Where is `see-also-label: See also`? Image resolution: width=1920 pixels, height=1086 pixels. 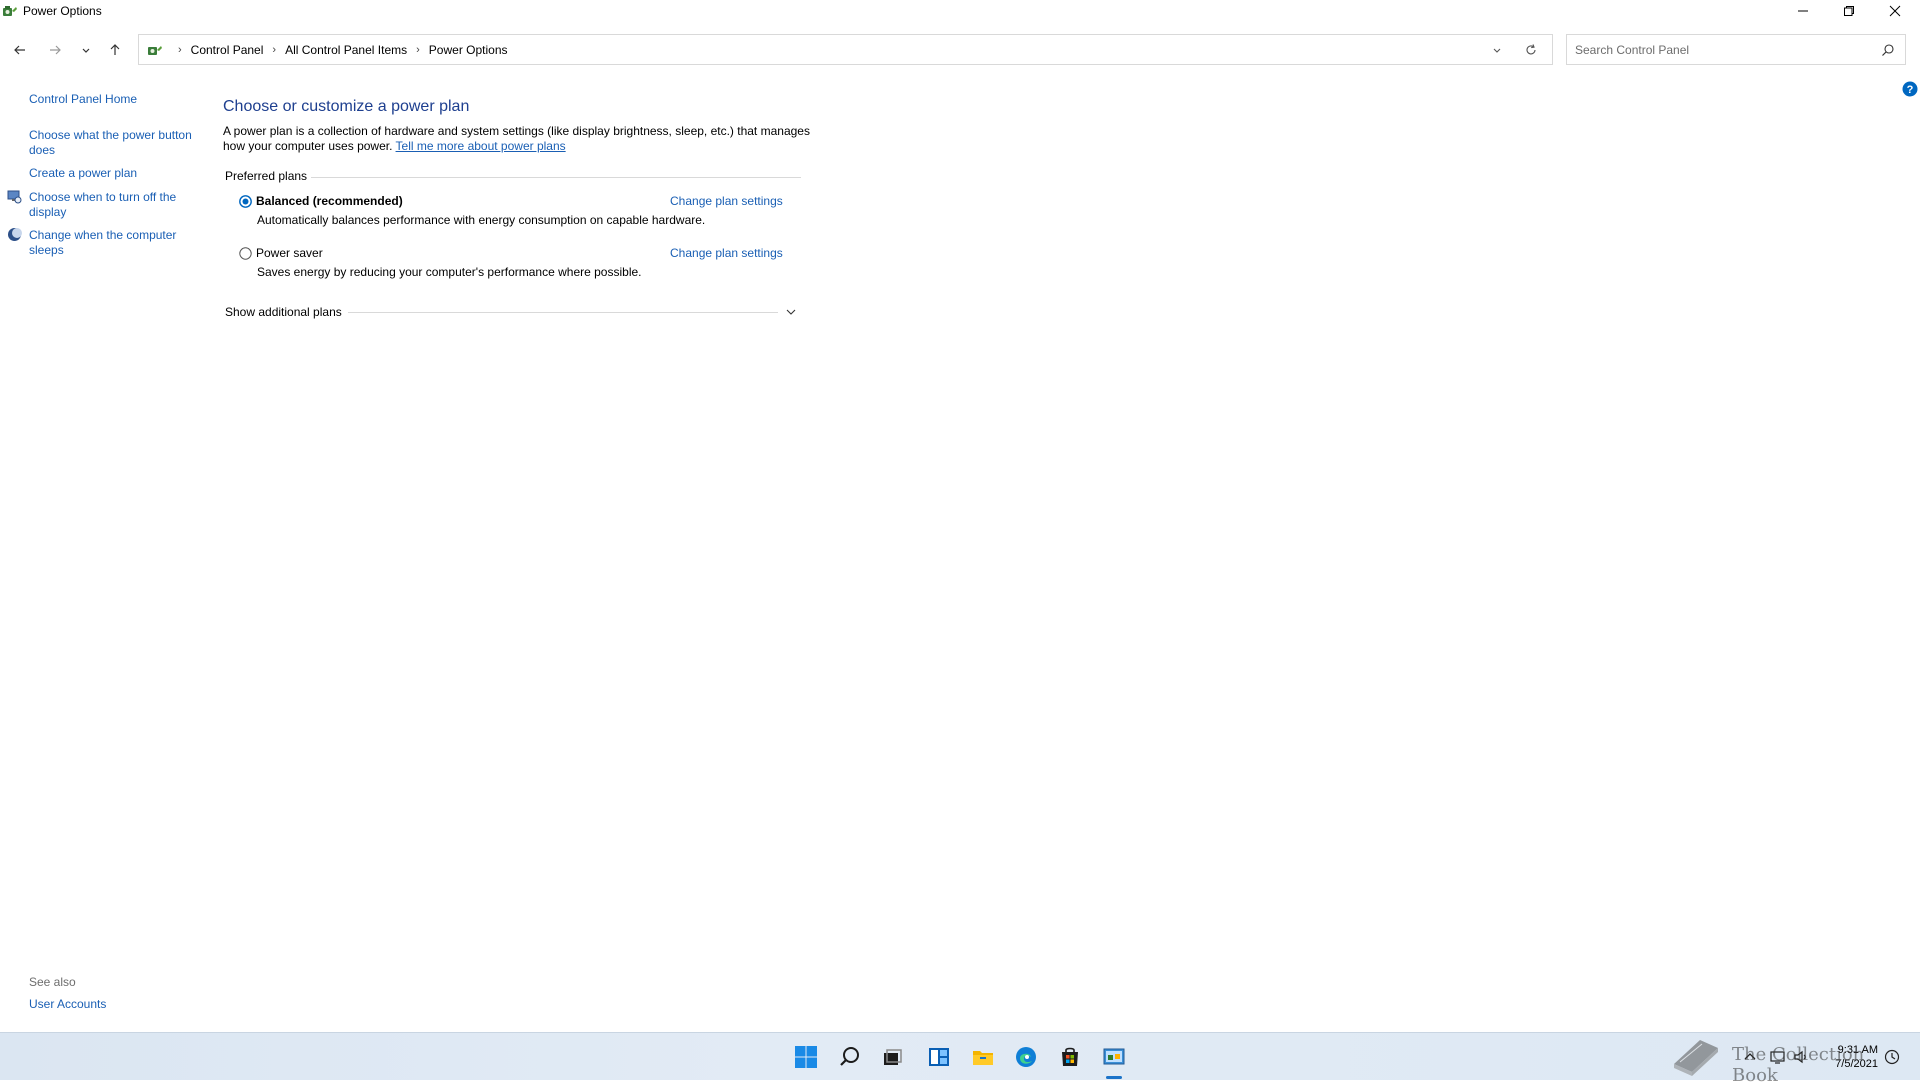
see-also-label: See also is located at coordinates (52, 982).